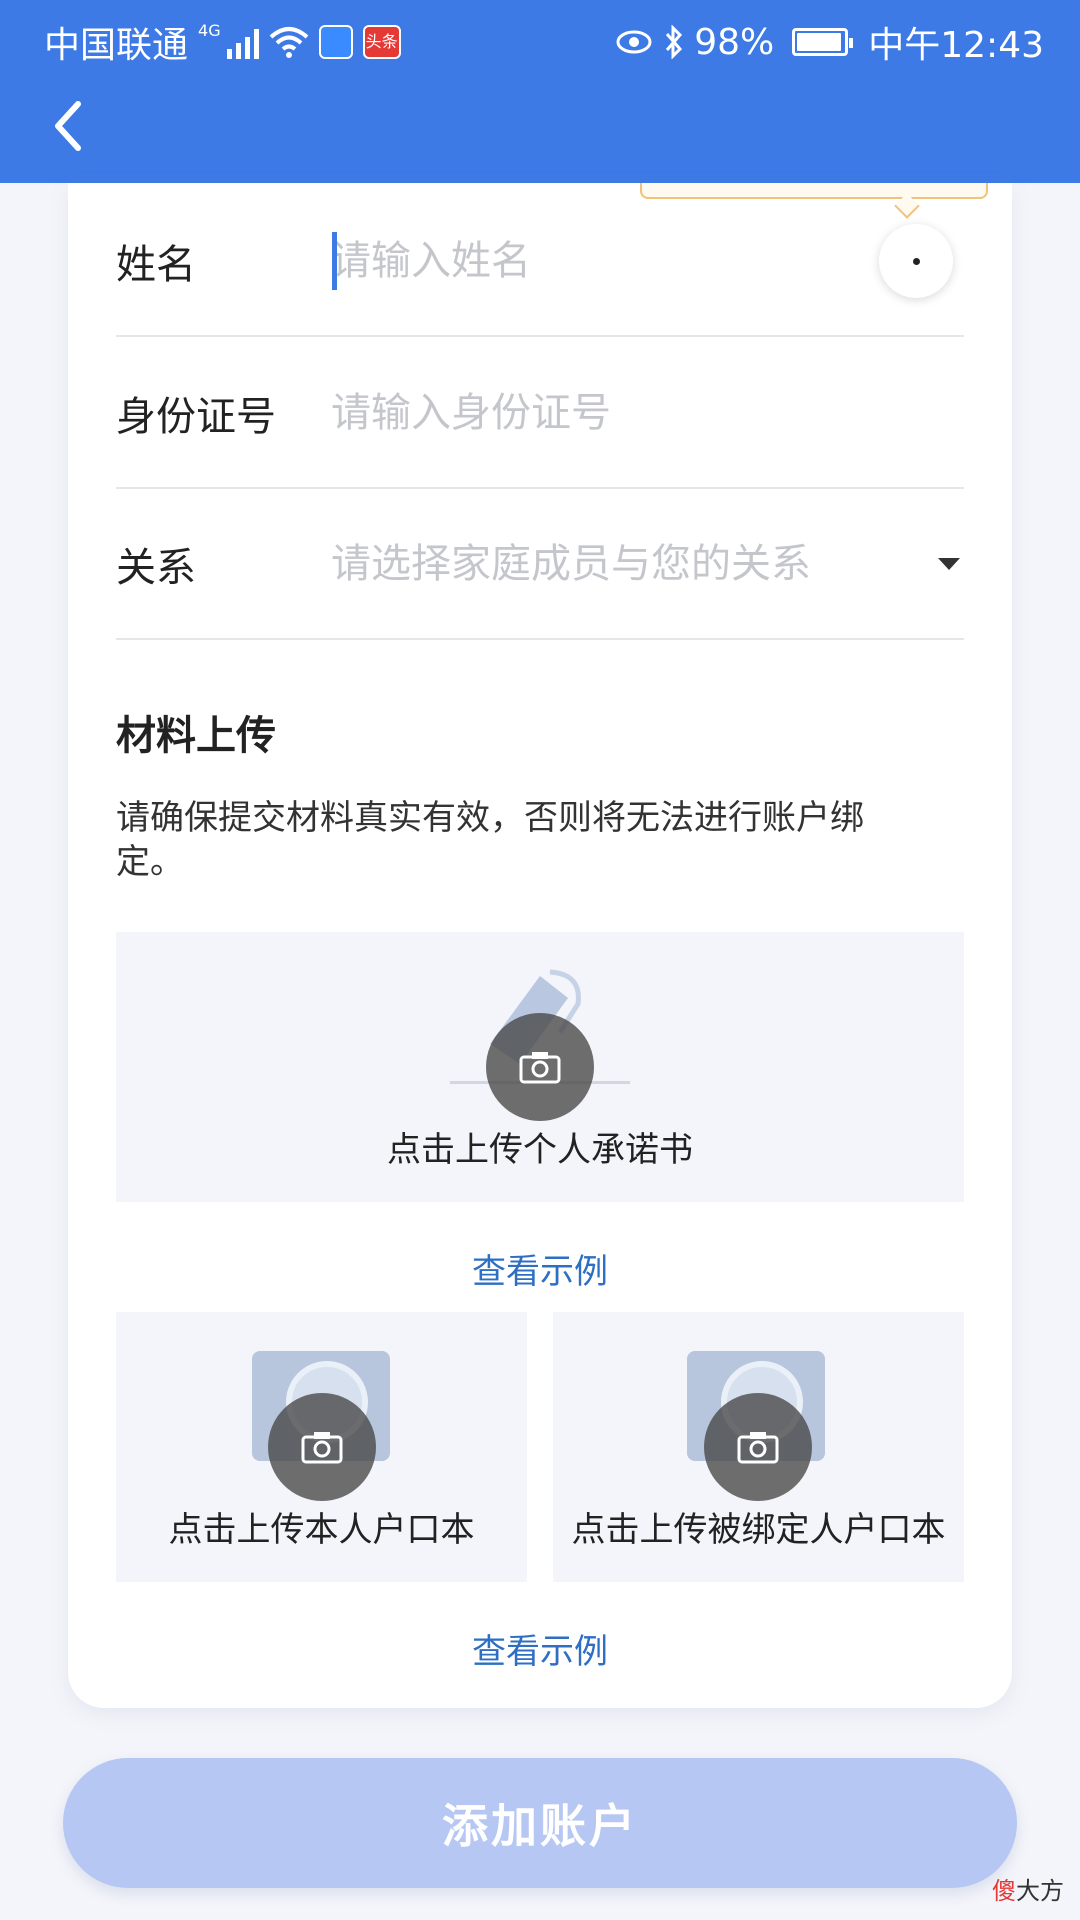  I want to click on carrier-name: 中国联通, so click(116, 45).